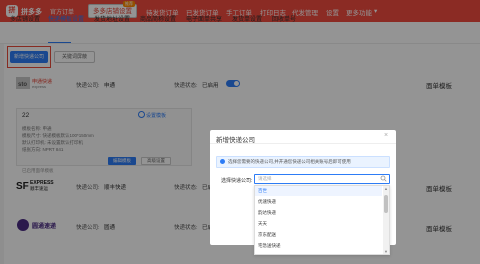  I want to click on dropdown-scrollbar-thumb, so click(386, 204).